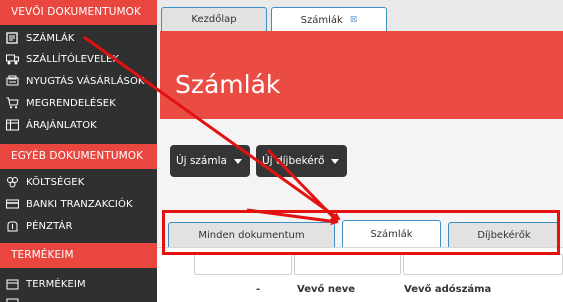 The height and width of the screenshot is (302, 563). I want to click on document-table: - Vevő neve Vevő adószáma, so click(360, 274).